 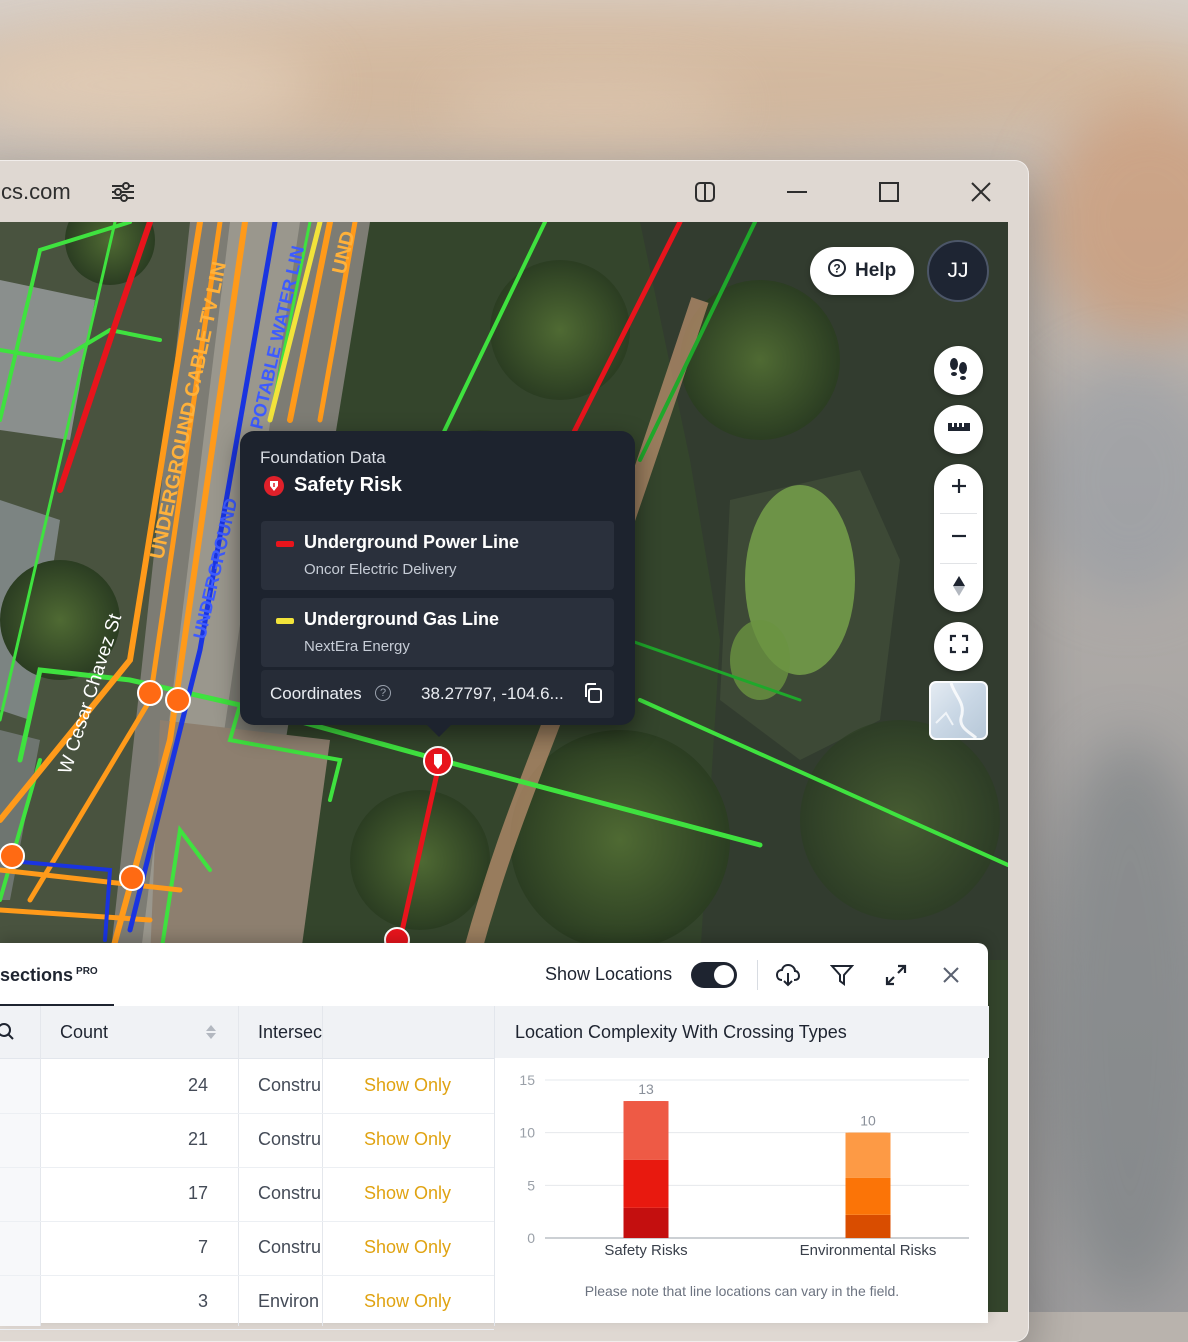 What do you see at coordinates (247, 1248) in the screenshot?
I see `table-row: 7 Constru Show Only` at bounding box center [247, 1248].